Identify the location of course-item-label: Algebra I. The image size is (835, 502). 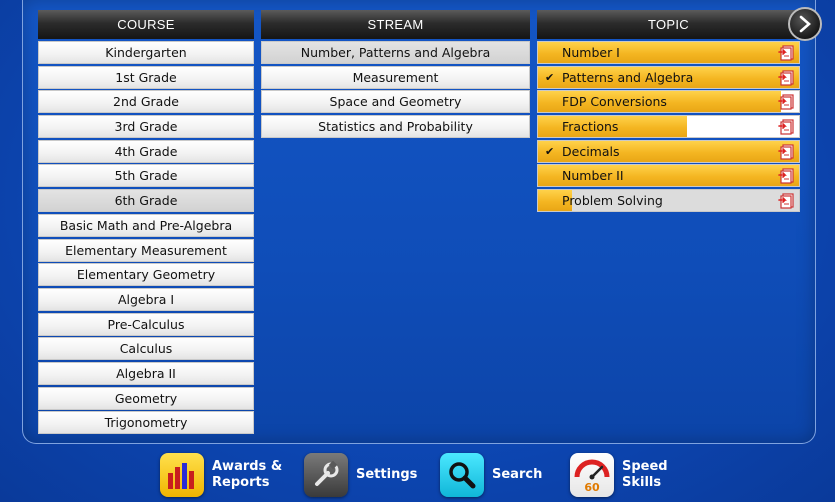
(146, 299).